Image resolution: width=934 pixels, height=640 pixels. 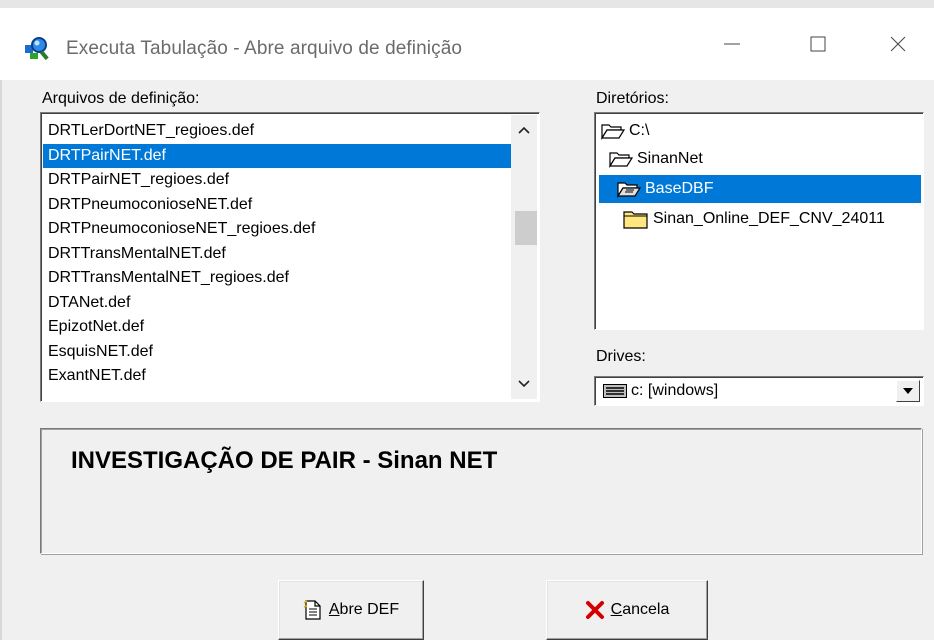 I want to click on list-item: EpizotNet.def, so click(x=277, y=327).